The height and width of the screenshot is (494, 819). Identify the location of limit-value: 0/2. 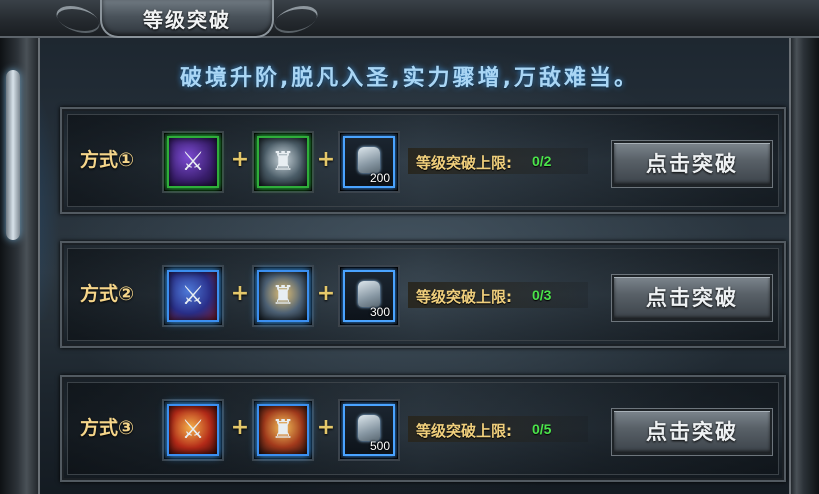
(542, 161).